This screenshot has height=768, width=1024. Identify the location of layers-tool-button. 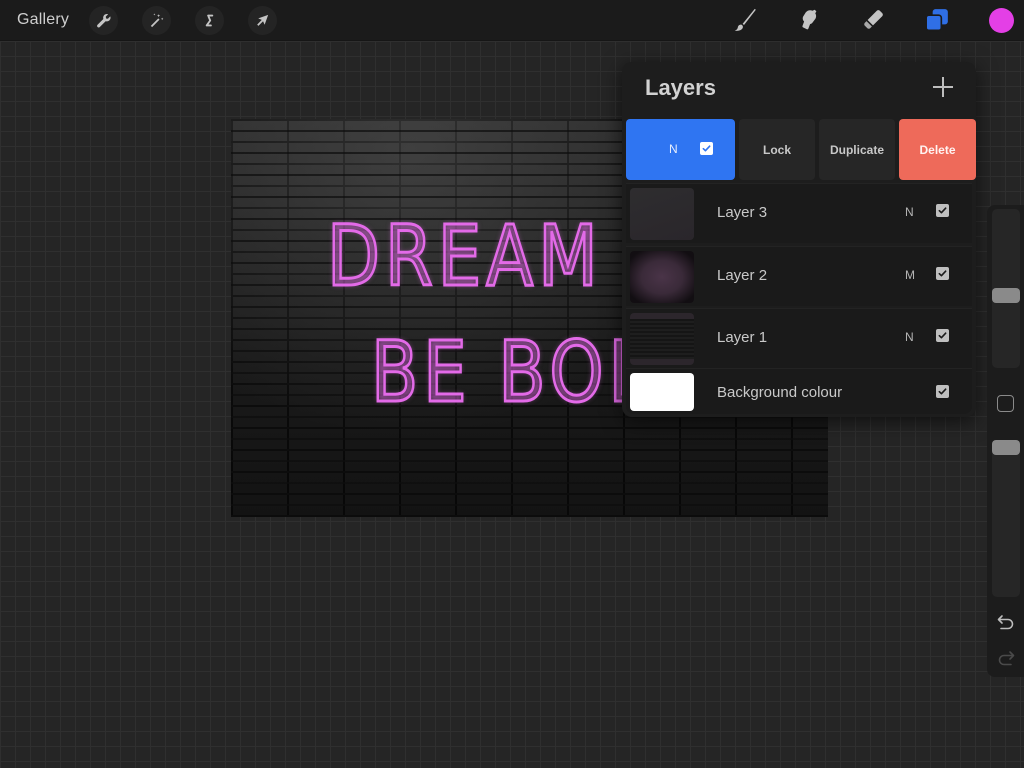
(937, 20).